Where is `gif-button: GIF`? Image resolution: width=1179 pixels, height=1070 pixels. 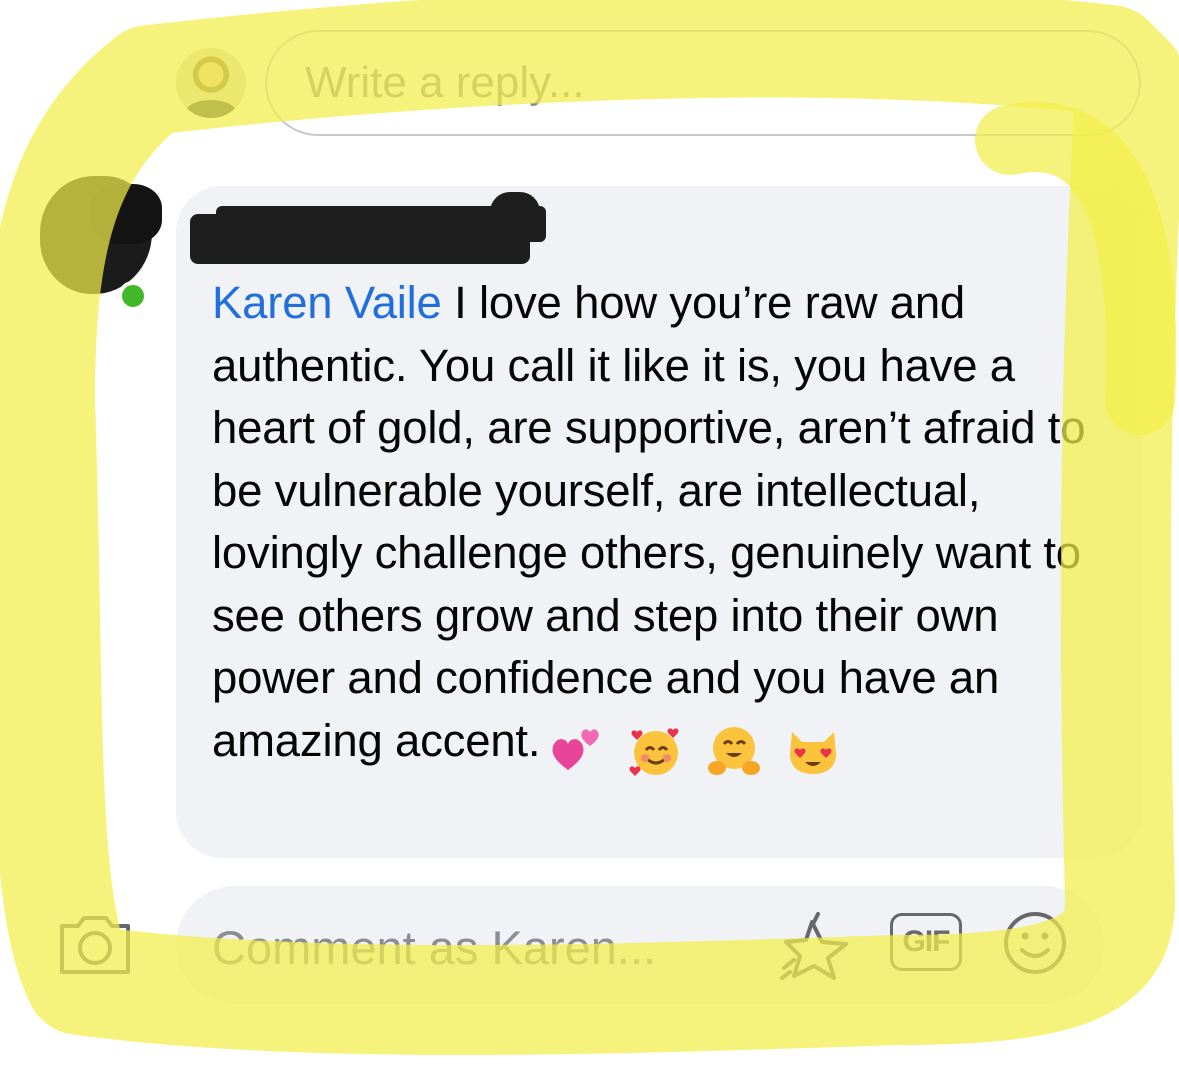
gif-button: GIF is located at coordinates (926, 942).